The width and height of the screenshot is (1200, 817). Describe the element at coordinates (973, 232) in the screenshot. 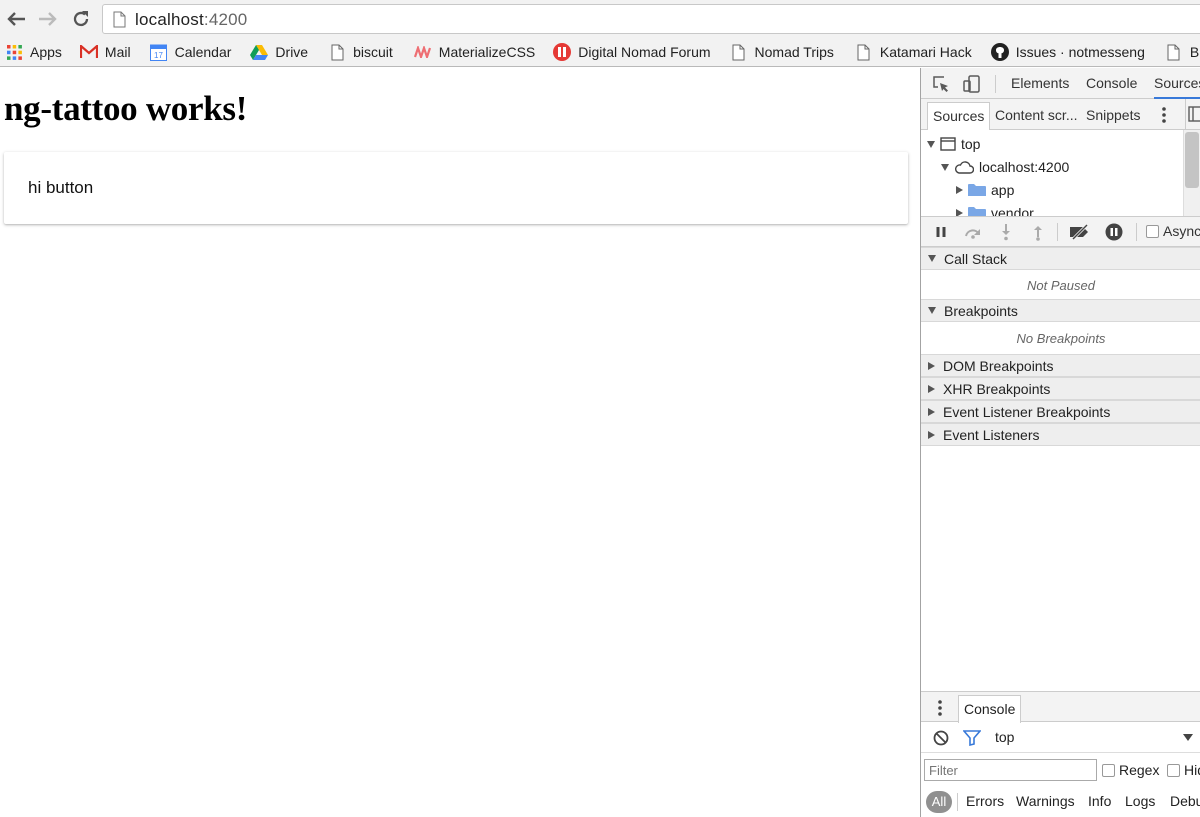

I see `step-over-icon` at that location.